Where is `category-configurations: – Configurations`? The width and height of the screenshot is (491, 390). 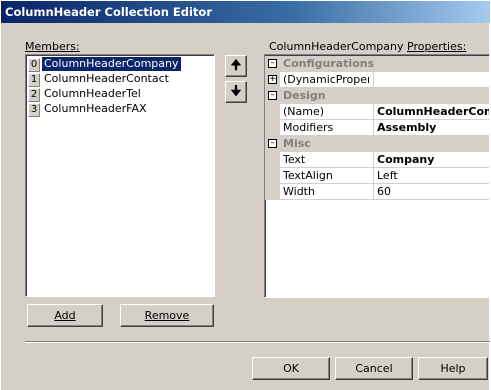 category-configurations: – Configurations is located at coordinates (377, 64).